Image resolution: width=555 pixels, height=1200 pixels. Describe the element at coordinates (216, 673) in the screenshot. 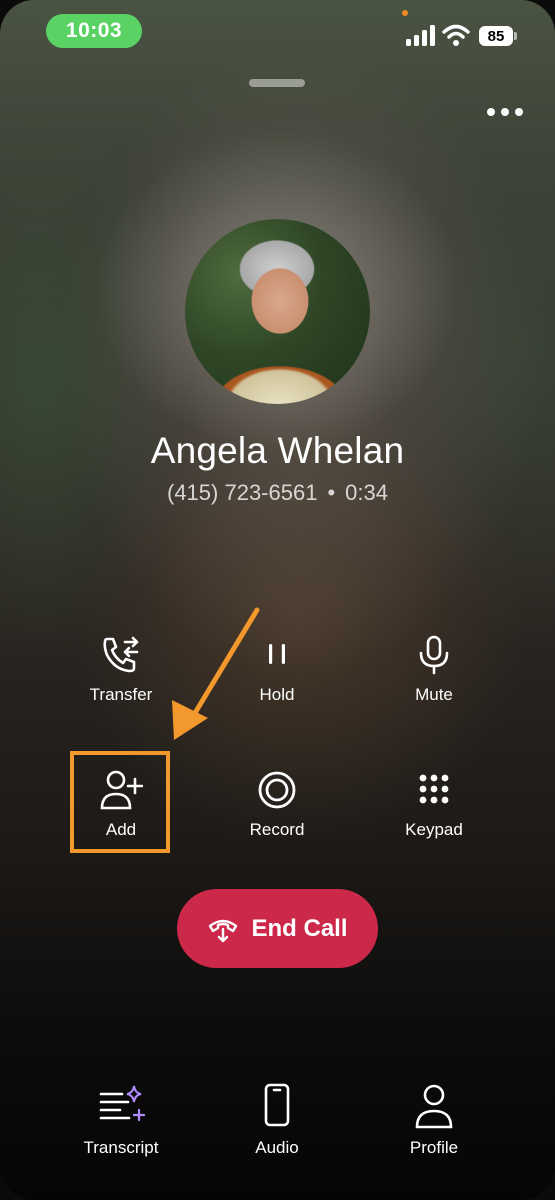

I see `annotation-arrow-icon` at that location.